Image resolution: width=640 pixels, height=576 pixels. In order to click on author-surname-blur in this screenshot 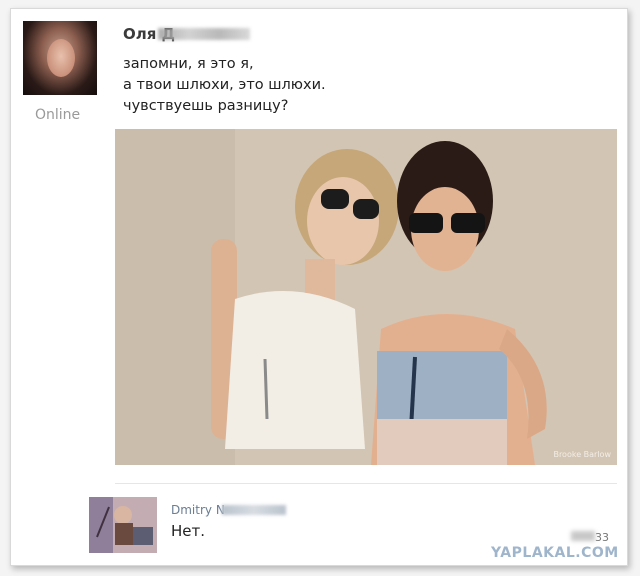, I will do `click(204, 34)`.